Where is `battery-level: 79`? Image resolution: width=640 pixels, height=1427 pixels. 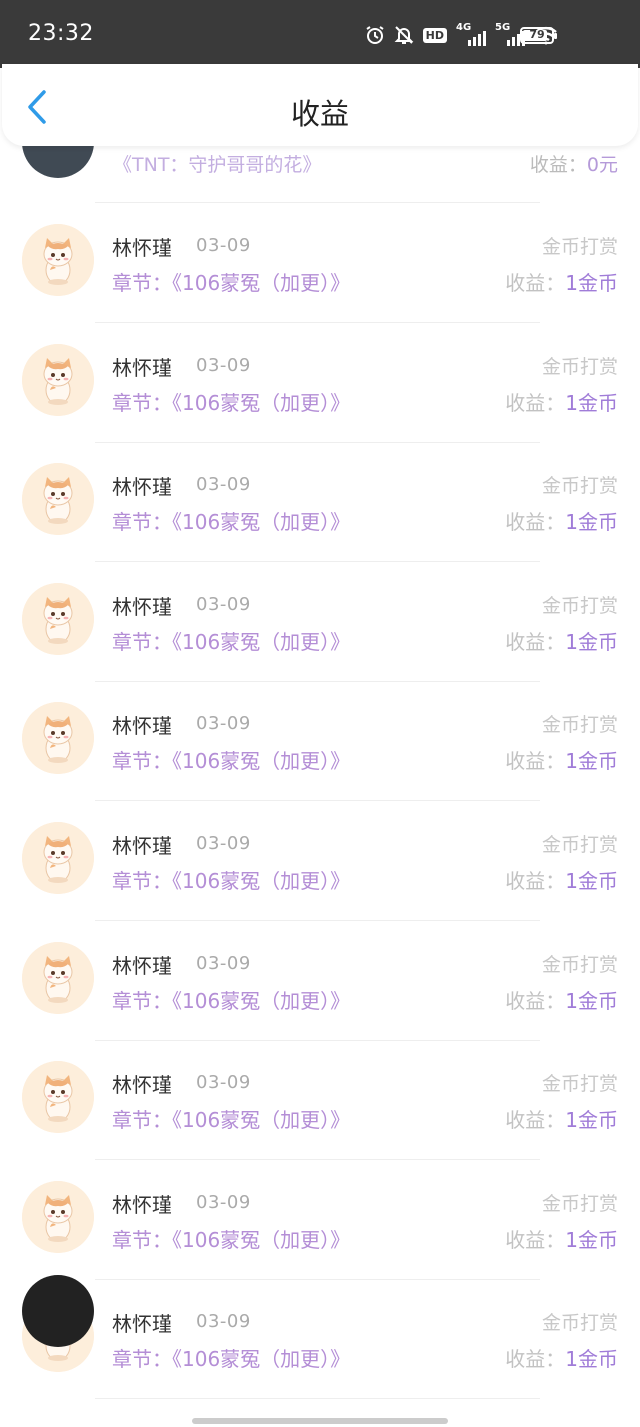 battery-level: 79 is located at coordinates (537, 34).